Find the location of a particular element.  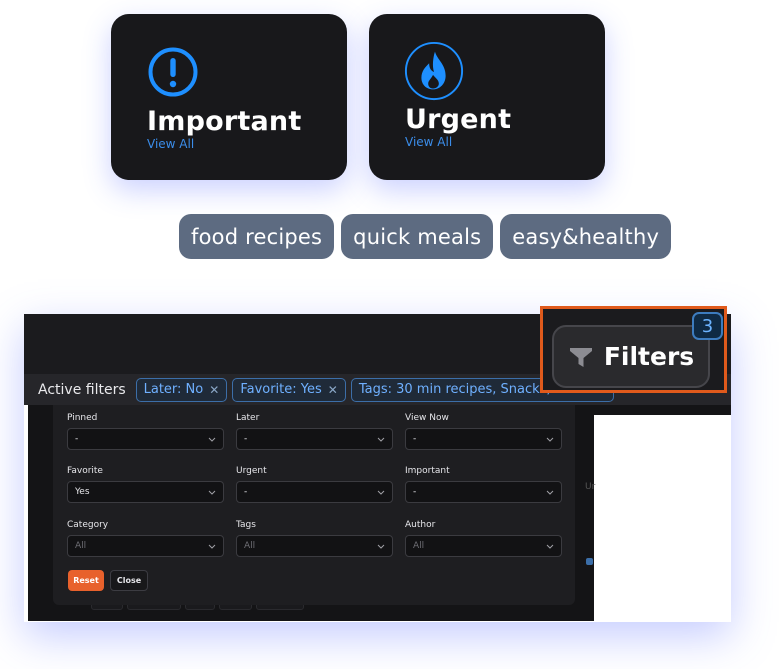

funnel-icon is located at coordinates (580, 357).